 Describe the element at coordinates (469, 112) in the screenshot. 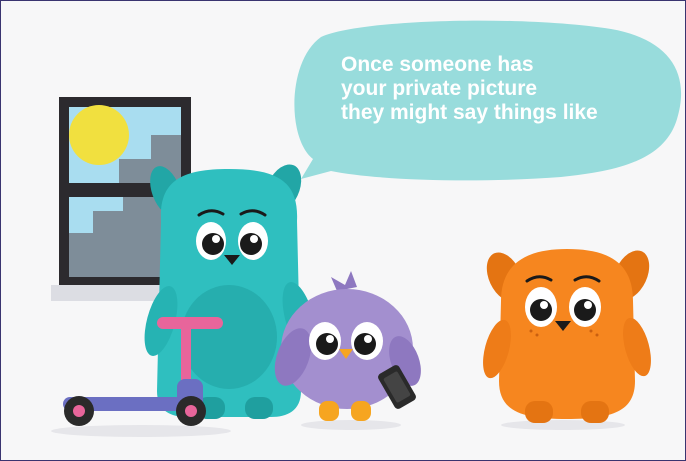

I see `speech-line-3: they might say things like` at that location.